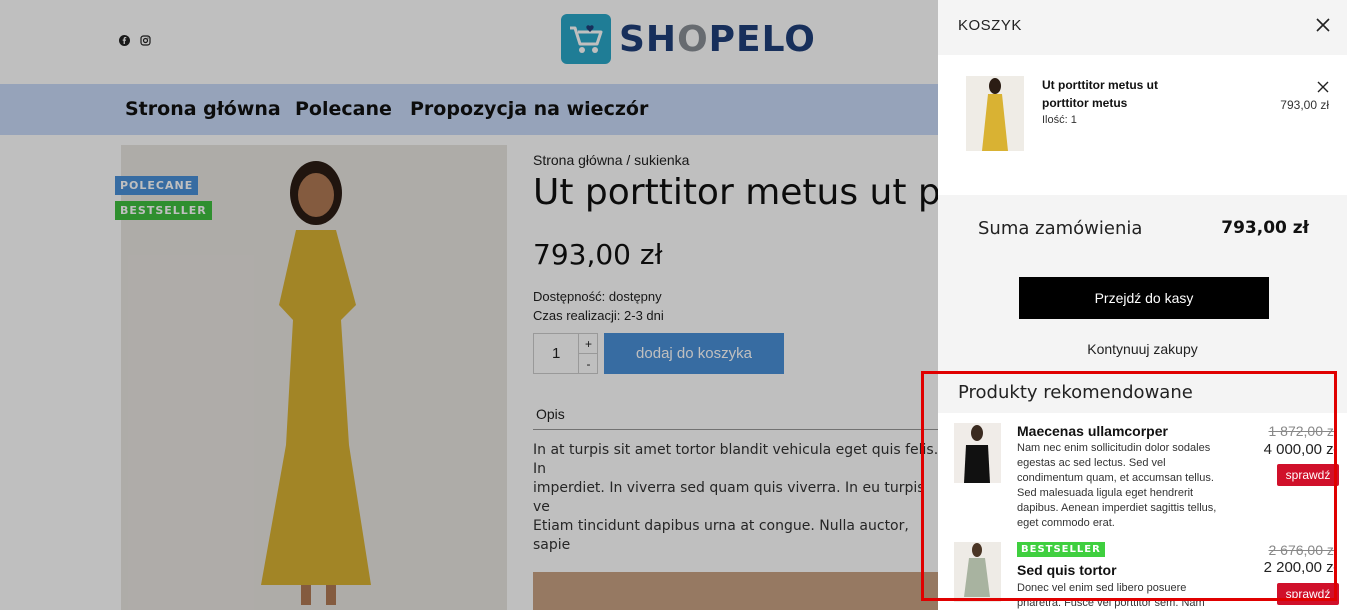  Describe the element at coordinates (1300, 449) in the screenshot. I see `recommended-item-price: 4 000,00 zł` at that location.